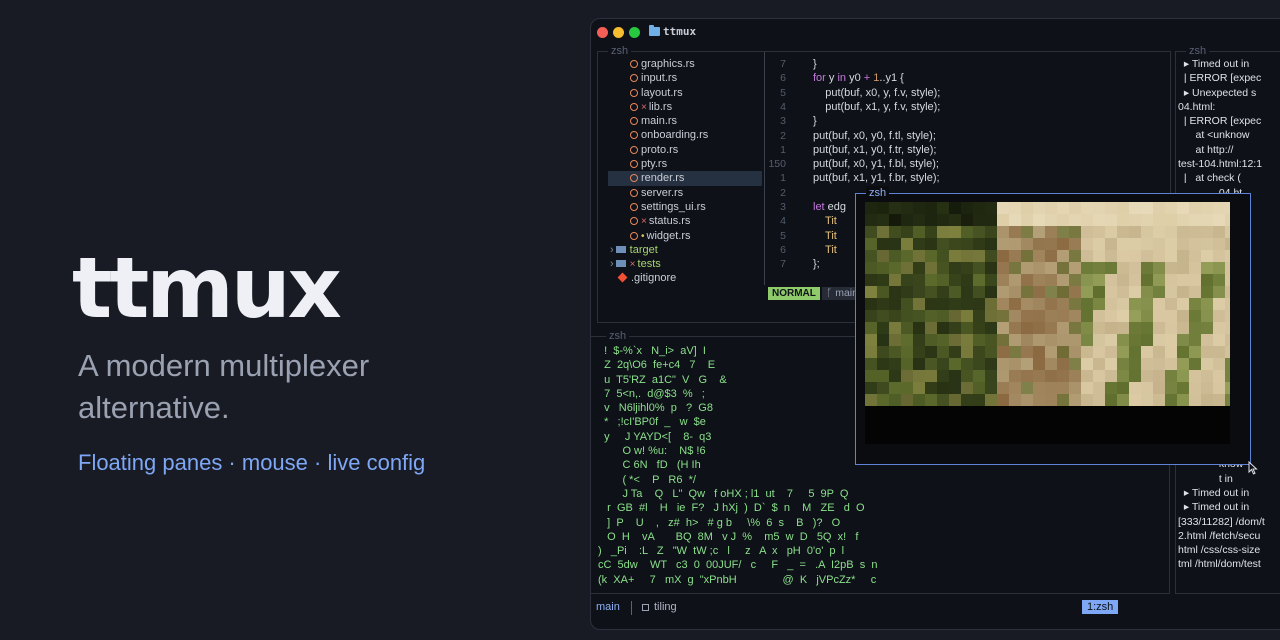 The height and width of the screenshot is (640, 1280). Describe the element at coordinates (877, 106) in the screenshot. I see `code-line: put(buf, x1, y, f.v, style);` at that location.